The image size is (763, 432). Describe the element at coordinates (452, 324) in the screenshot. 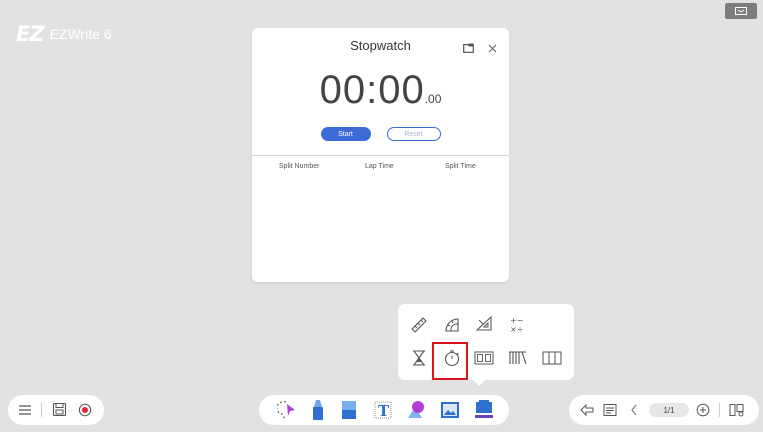

I see `protractor-icon` at that location.